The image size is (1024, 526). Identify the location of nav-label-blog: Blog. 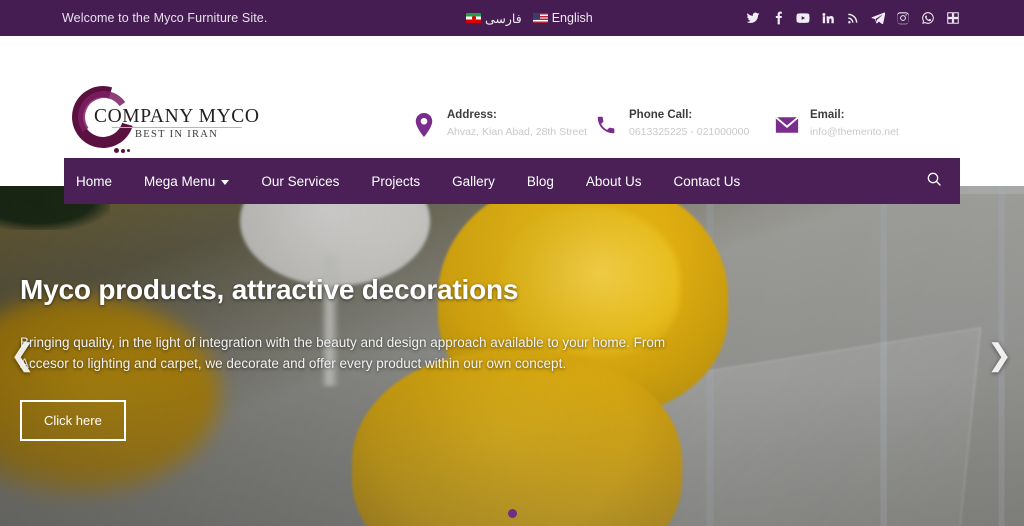
(540, 181).